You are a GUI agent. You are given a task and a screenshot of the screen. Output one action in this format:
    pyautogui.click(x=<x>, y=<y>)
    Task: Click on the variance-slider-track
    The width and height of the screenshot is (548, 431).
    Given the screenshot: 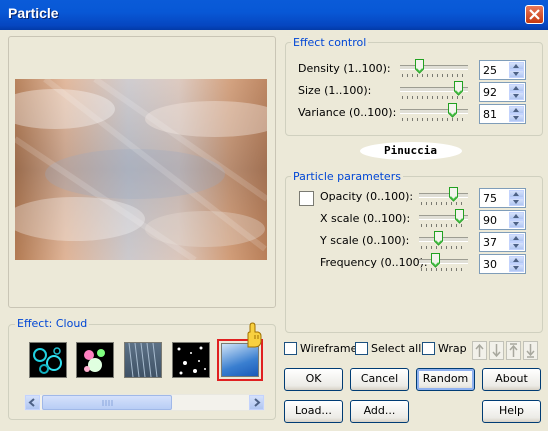 What is the action you would take?
    pyautogui.click(x=434, y=111)
    